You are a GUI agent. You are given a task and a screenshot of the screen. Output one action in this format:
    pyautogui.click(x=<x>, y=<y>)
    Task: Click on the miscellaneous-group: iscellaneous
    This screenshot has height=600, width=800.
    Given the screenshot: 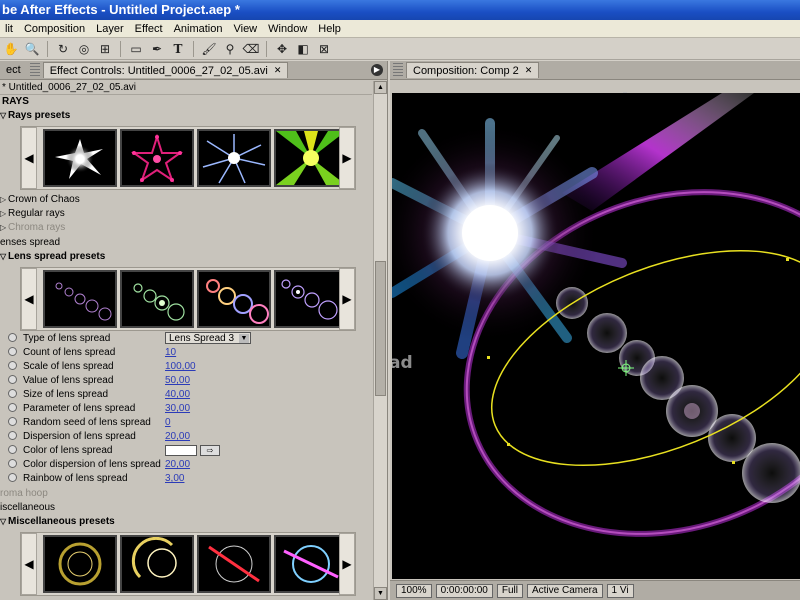 What is the action you would take?
    pyautogui.click(x=186, y=508)
    